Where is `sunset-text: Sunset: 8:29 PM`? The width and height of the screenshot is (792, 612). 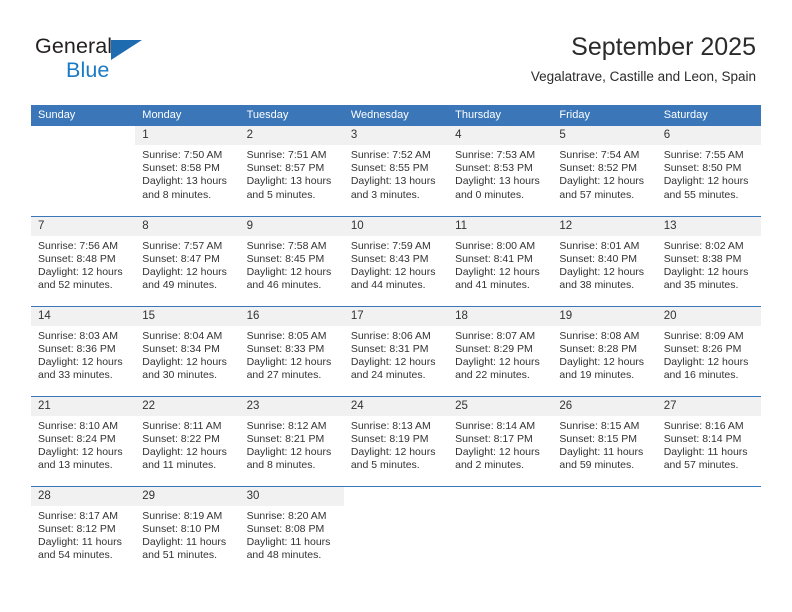 sunset-text: Sunset: 8:29 PM is located at coordinates (494, 348).